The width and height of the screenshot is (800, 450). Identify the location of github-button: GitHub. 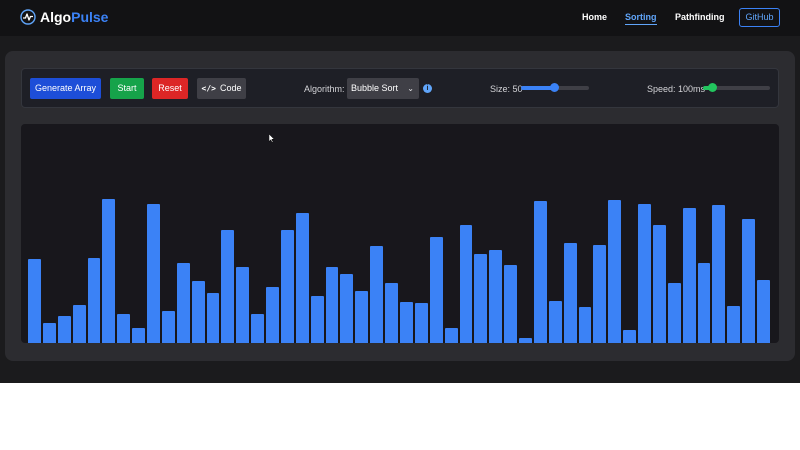
(759, 17).